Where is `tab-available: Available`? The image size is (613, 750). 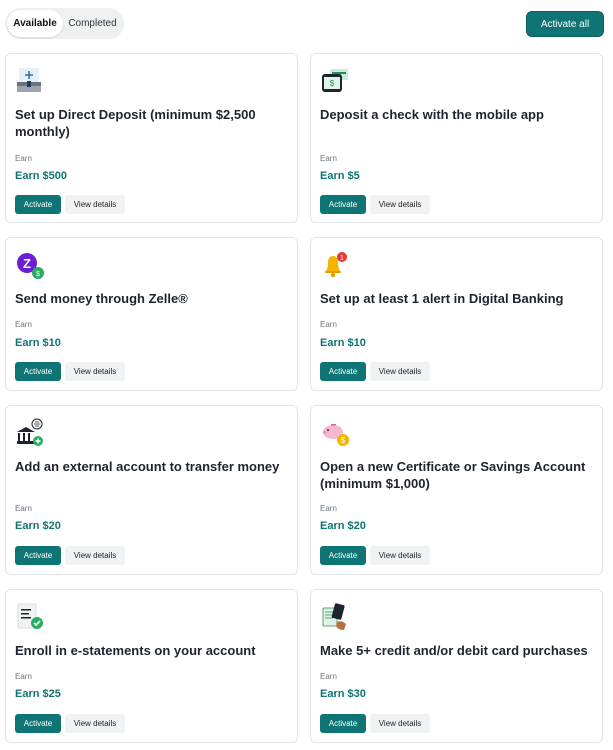
tab-available: Available is located at coordinates (35, 23).